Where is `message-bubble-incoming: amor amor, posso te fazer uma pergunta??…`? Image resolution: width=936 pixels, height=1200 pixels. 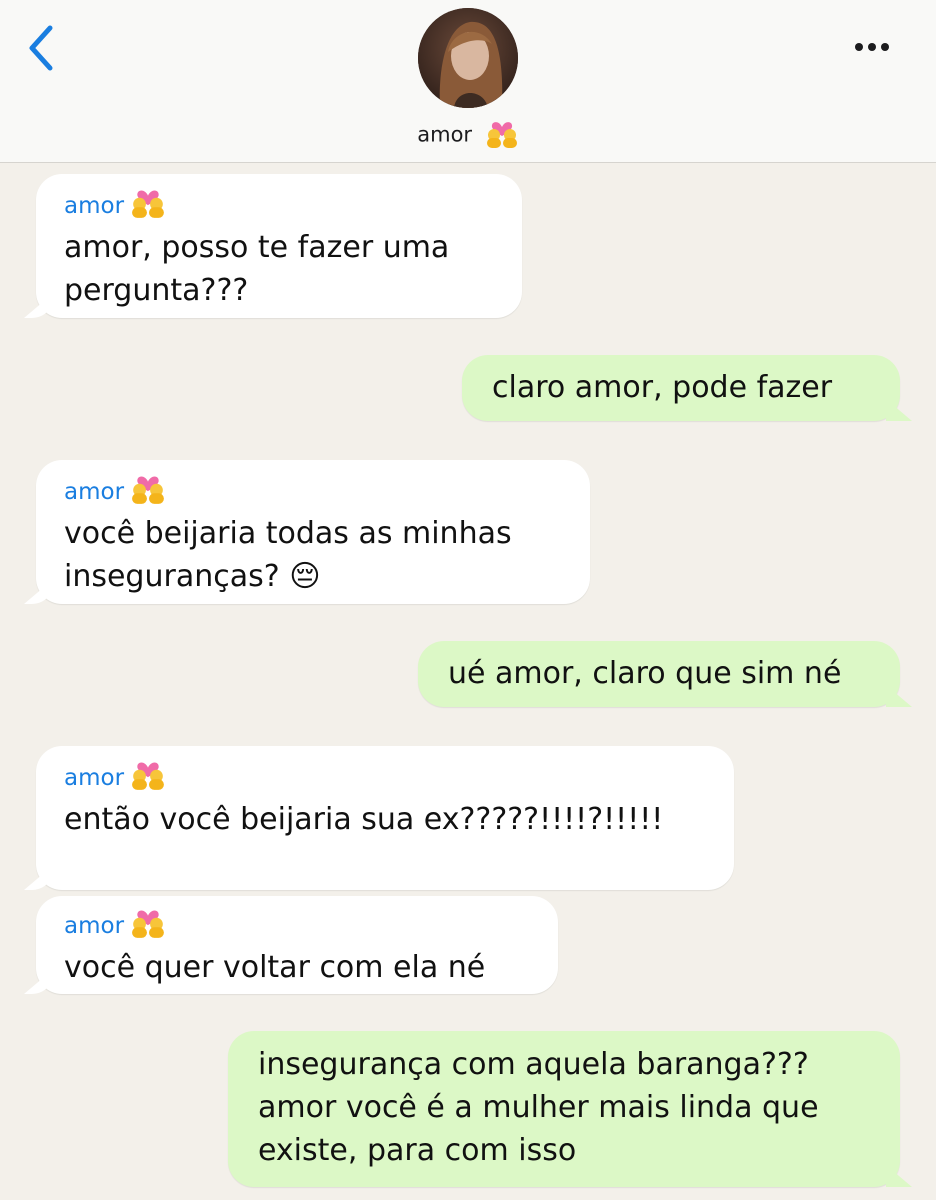 message-bubble-incoming: amor amor, posso te fazer uma pergunta??… is located at coordinates (279, 246).